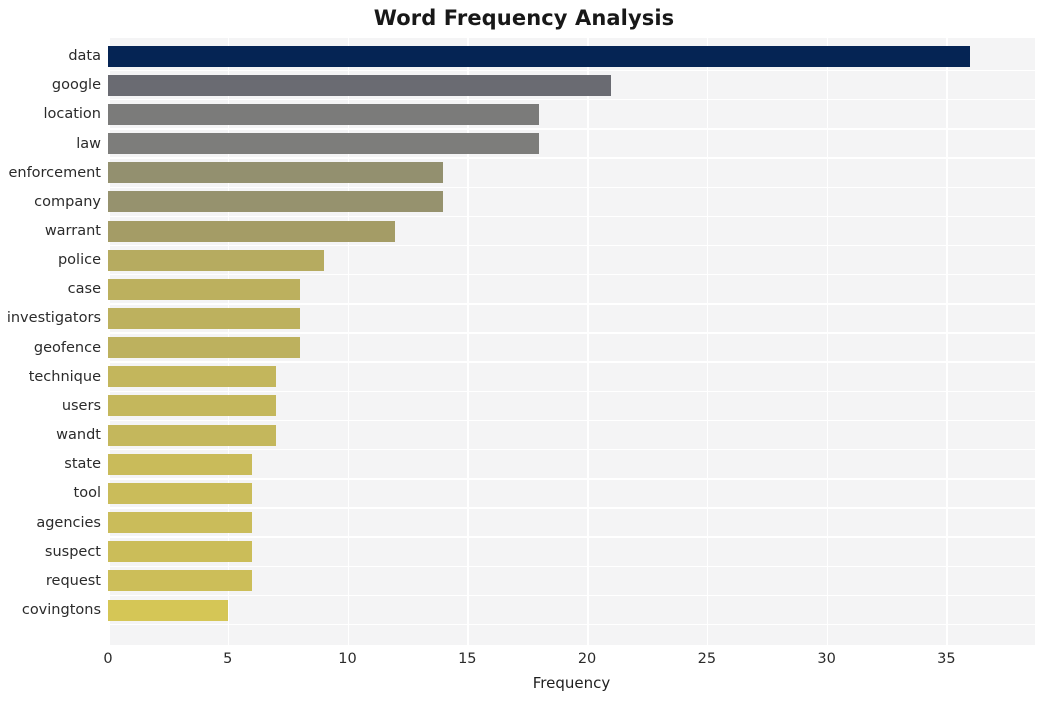  I want to click on y-tick-label-company: company, so click(67, 201).